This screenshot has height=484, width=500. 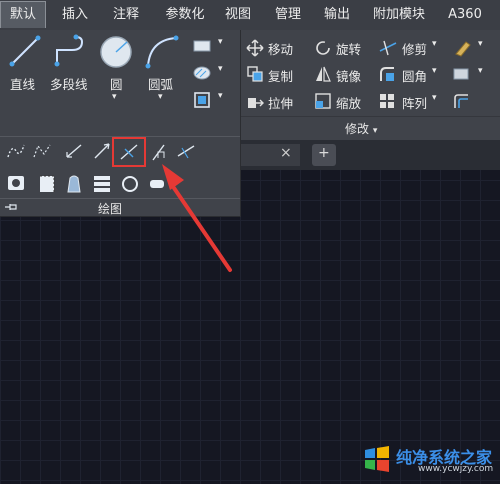 I want to click on move-button: 移动, so click(x=281, y=47).